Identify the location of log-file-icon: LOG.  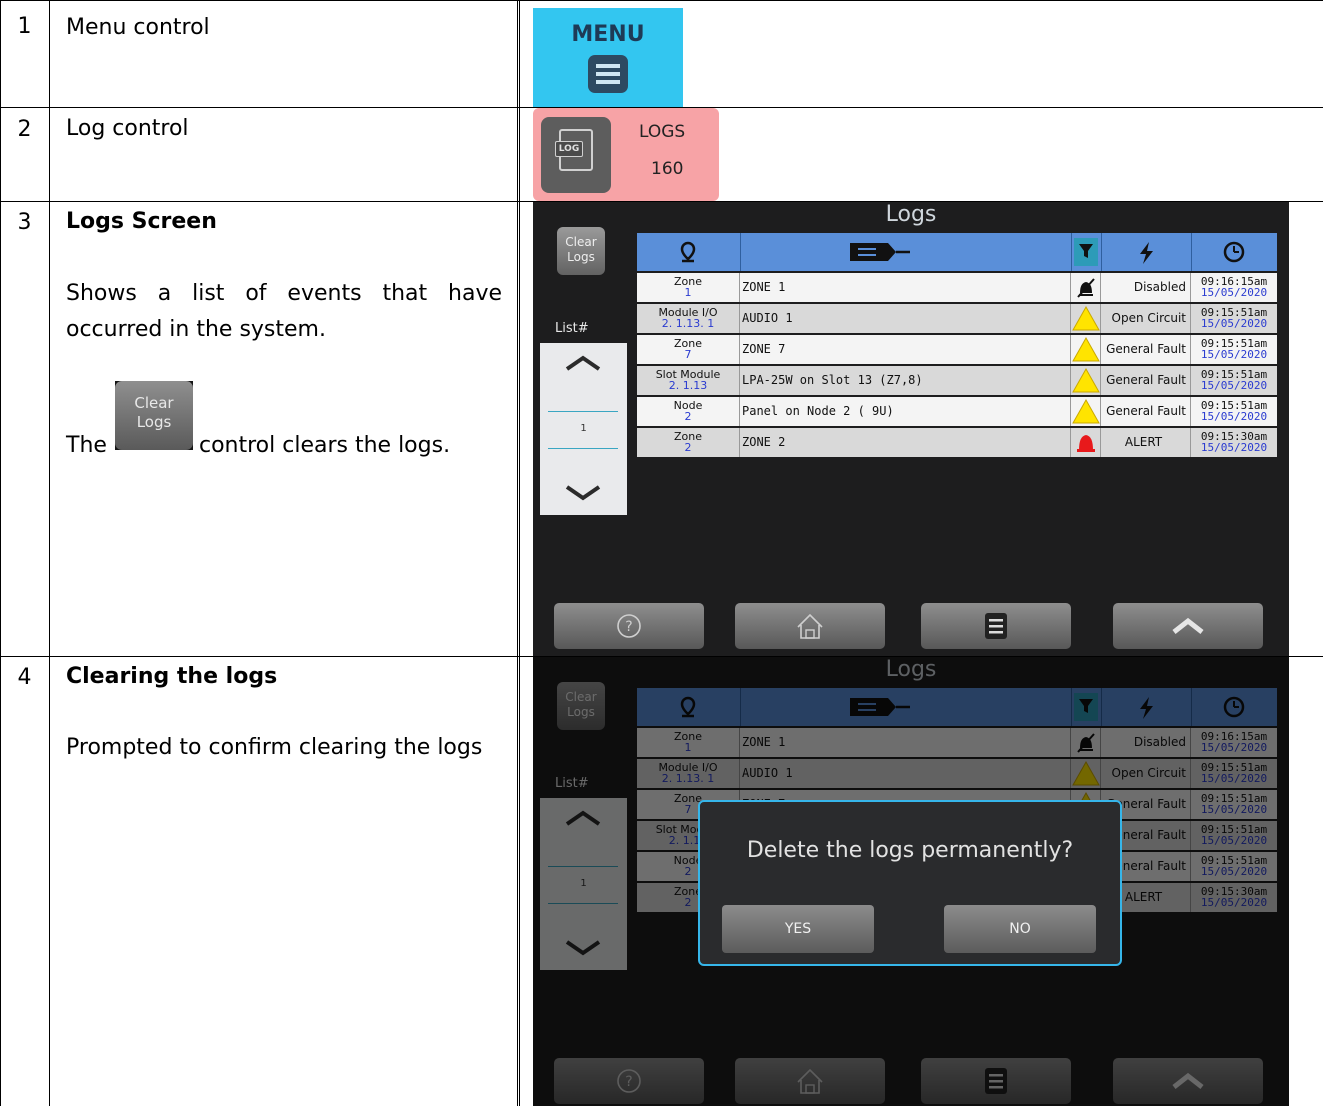
(576, 155).